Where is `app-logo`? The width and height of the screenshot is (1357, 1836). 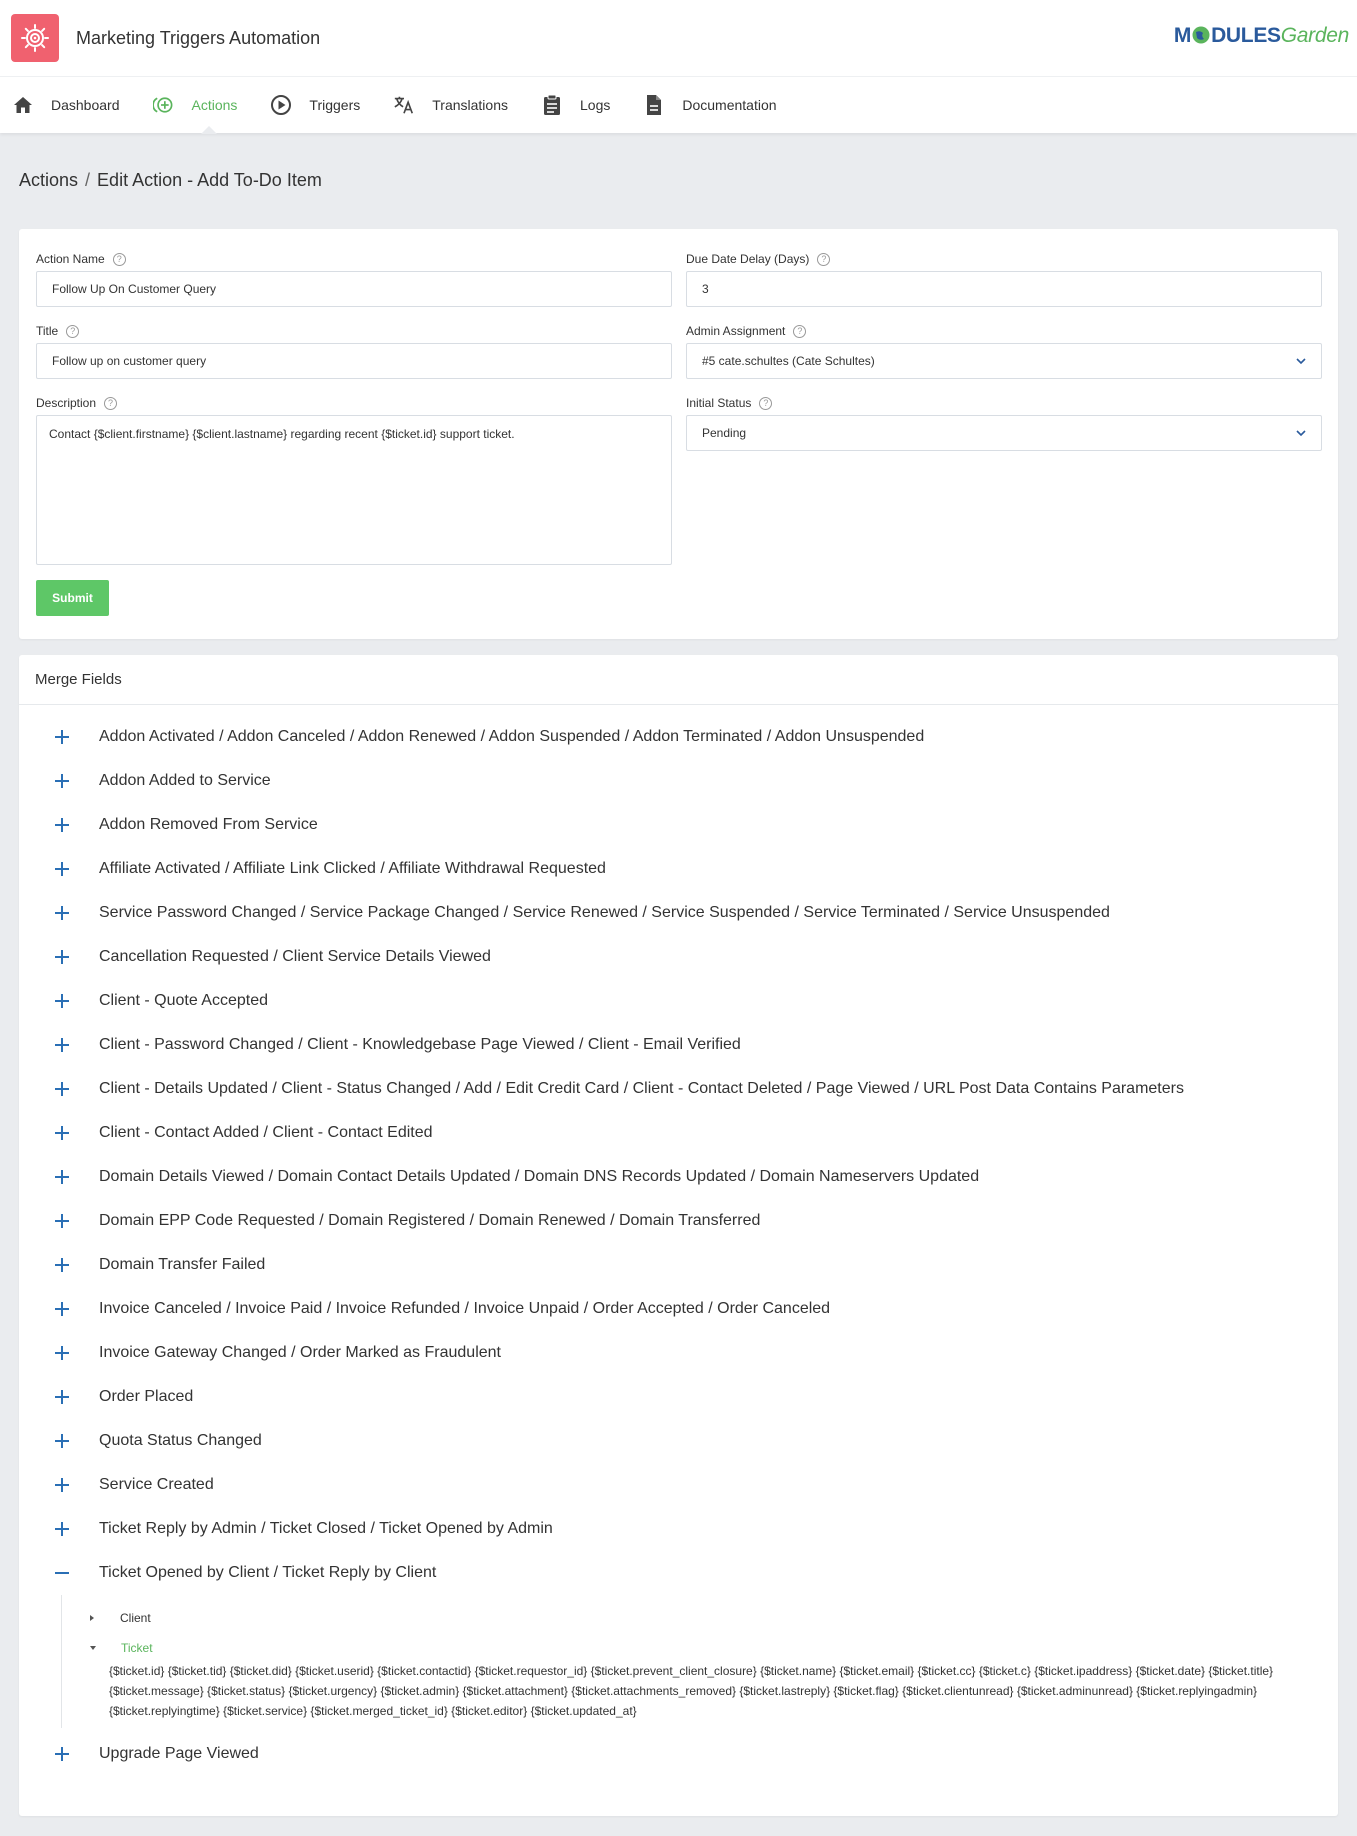 app-logo is located at coordinates (35, 38).